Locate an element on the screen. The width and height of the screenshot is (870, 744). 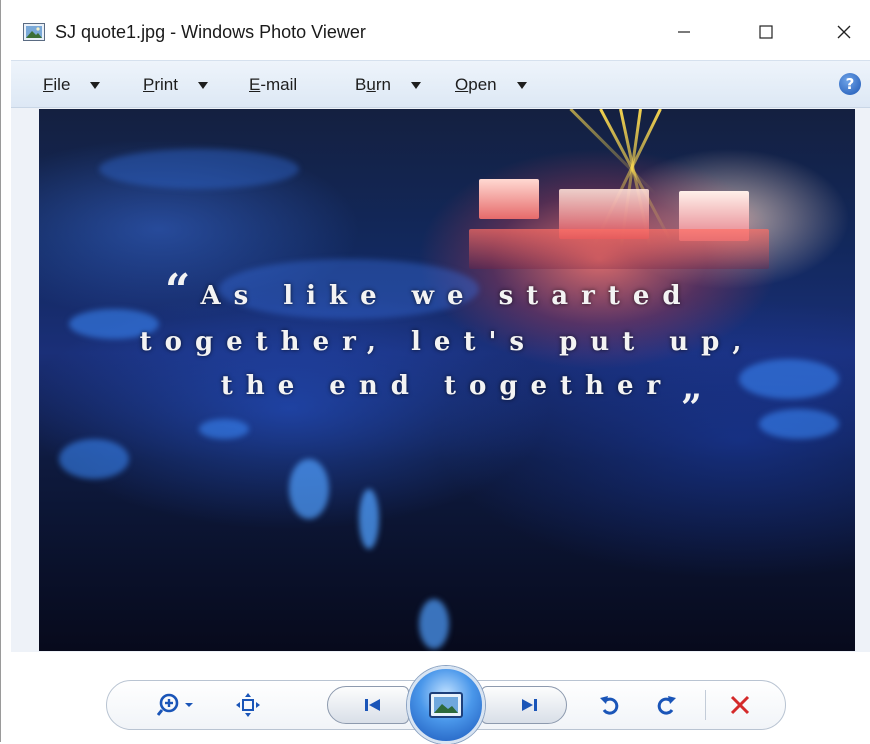
stage-screen is located at coordinates (509, 199).